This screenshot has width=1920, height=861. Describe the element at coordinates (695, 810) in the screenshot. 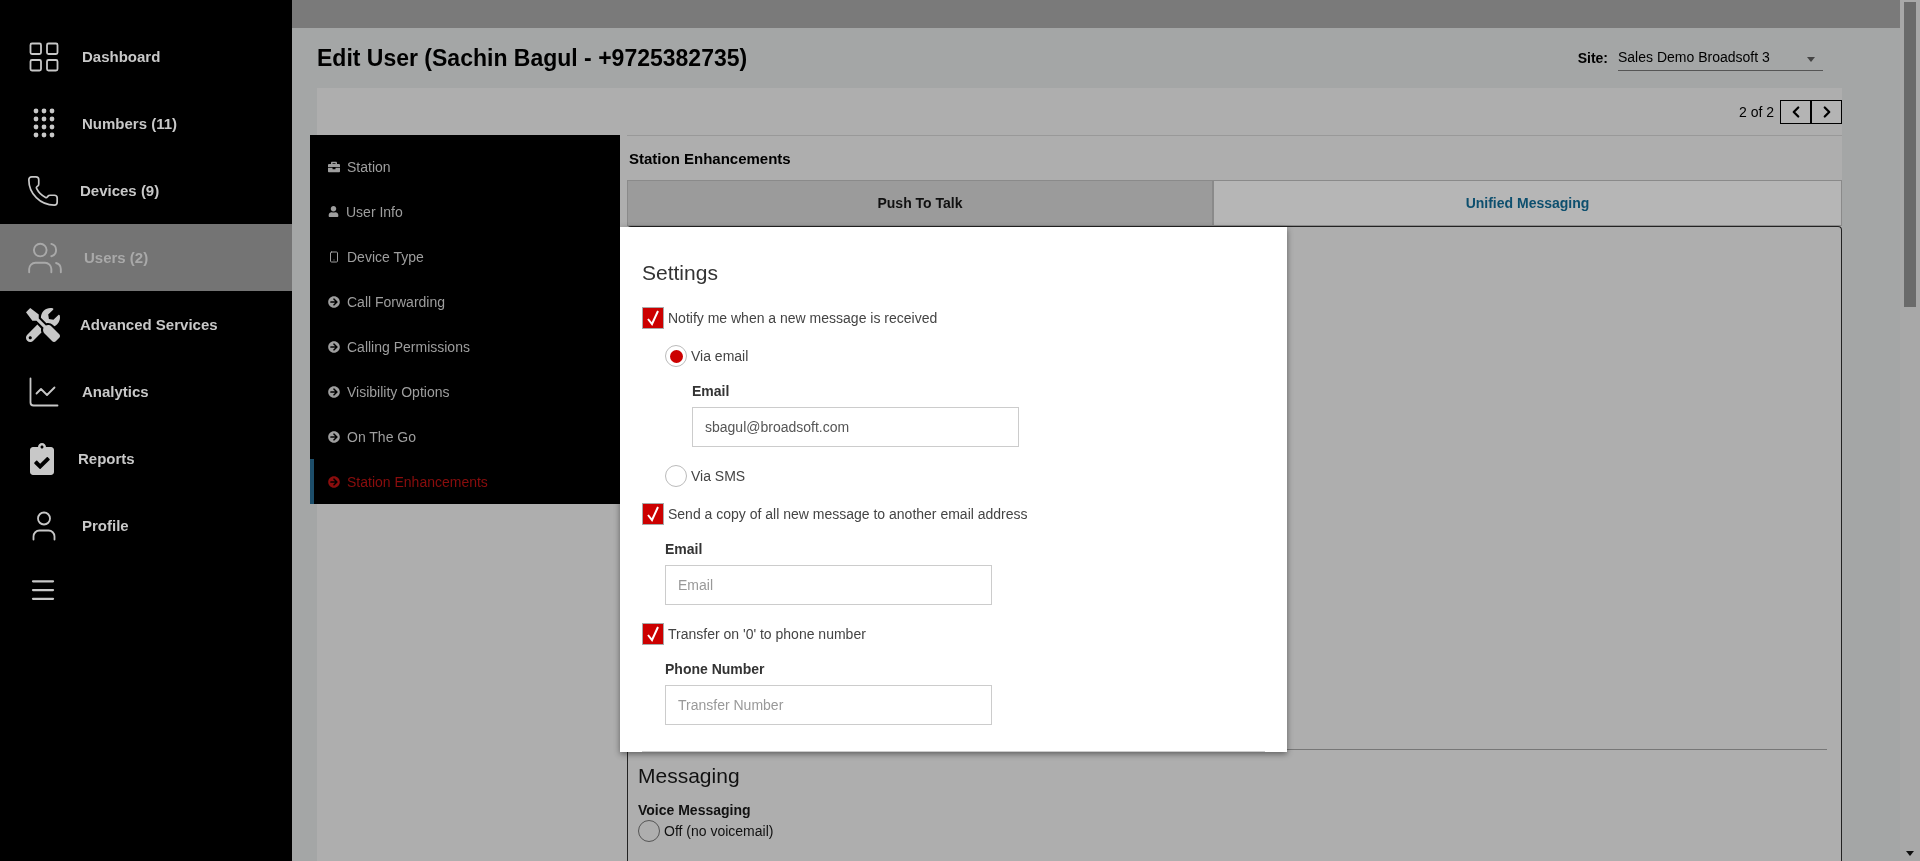

I see `group-label: Voice Messaging` at that location.